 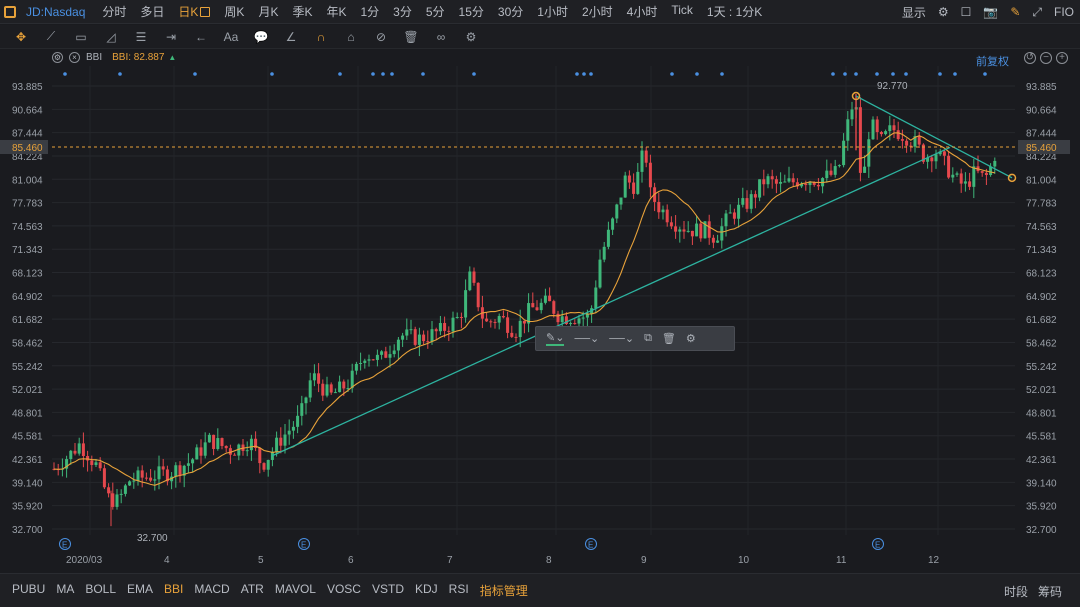 What do you see at coordinates (648, 338) in the screenshot?
I see `copy-icon: ⧉` at bounding box center [648, 338].